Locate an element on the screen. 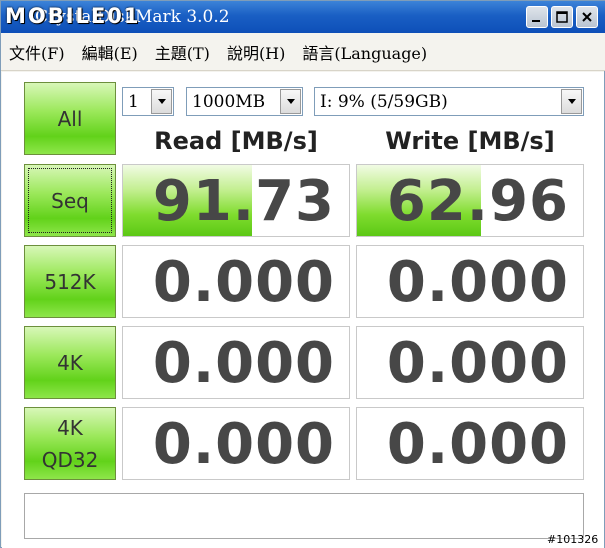 The image size is (605, 548). 512k-write-value: 0.000 is located at coordinates (477, 282).